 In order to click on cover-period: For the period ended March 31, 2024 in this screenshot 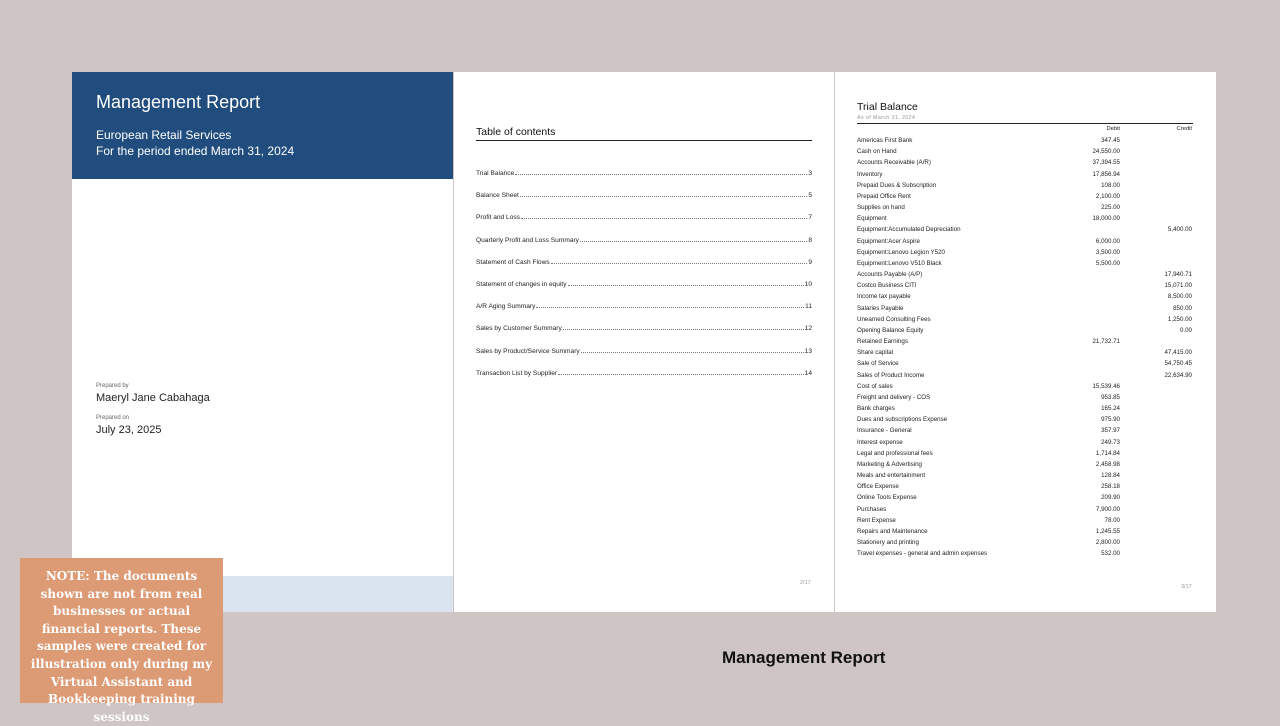, I will do `click(195, 151)`.